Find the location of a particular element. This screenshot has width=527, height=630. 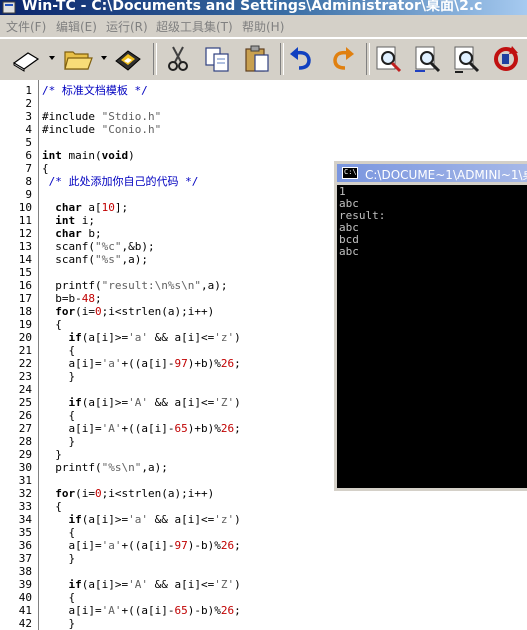

line-number: 31 is located at coordinates (25, 480).